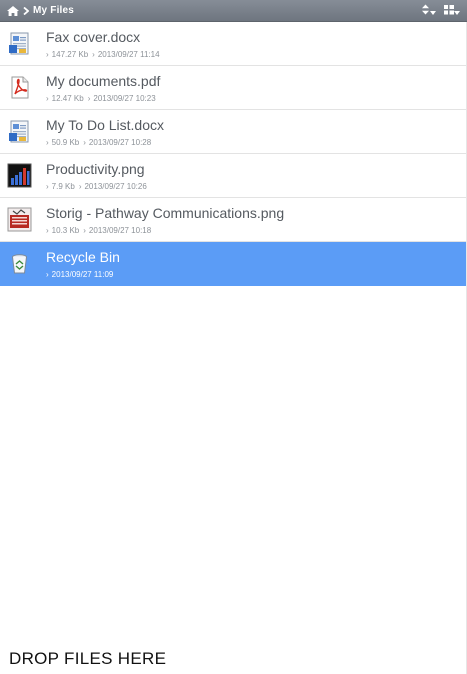  What do you see at coordinates (128, 54) in the screenshot?
I see `file-date: 2013/09/27 11:14` at bounding box center [128, 54].